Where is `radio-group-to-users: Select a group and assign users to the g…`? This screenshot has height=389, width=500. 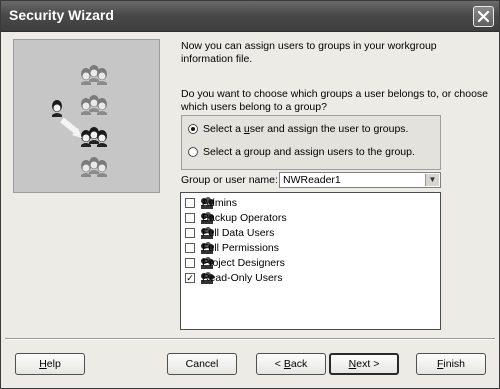 radio-group-to-users: Select a group and assign users to the g… is located at coordinates (308, 152).